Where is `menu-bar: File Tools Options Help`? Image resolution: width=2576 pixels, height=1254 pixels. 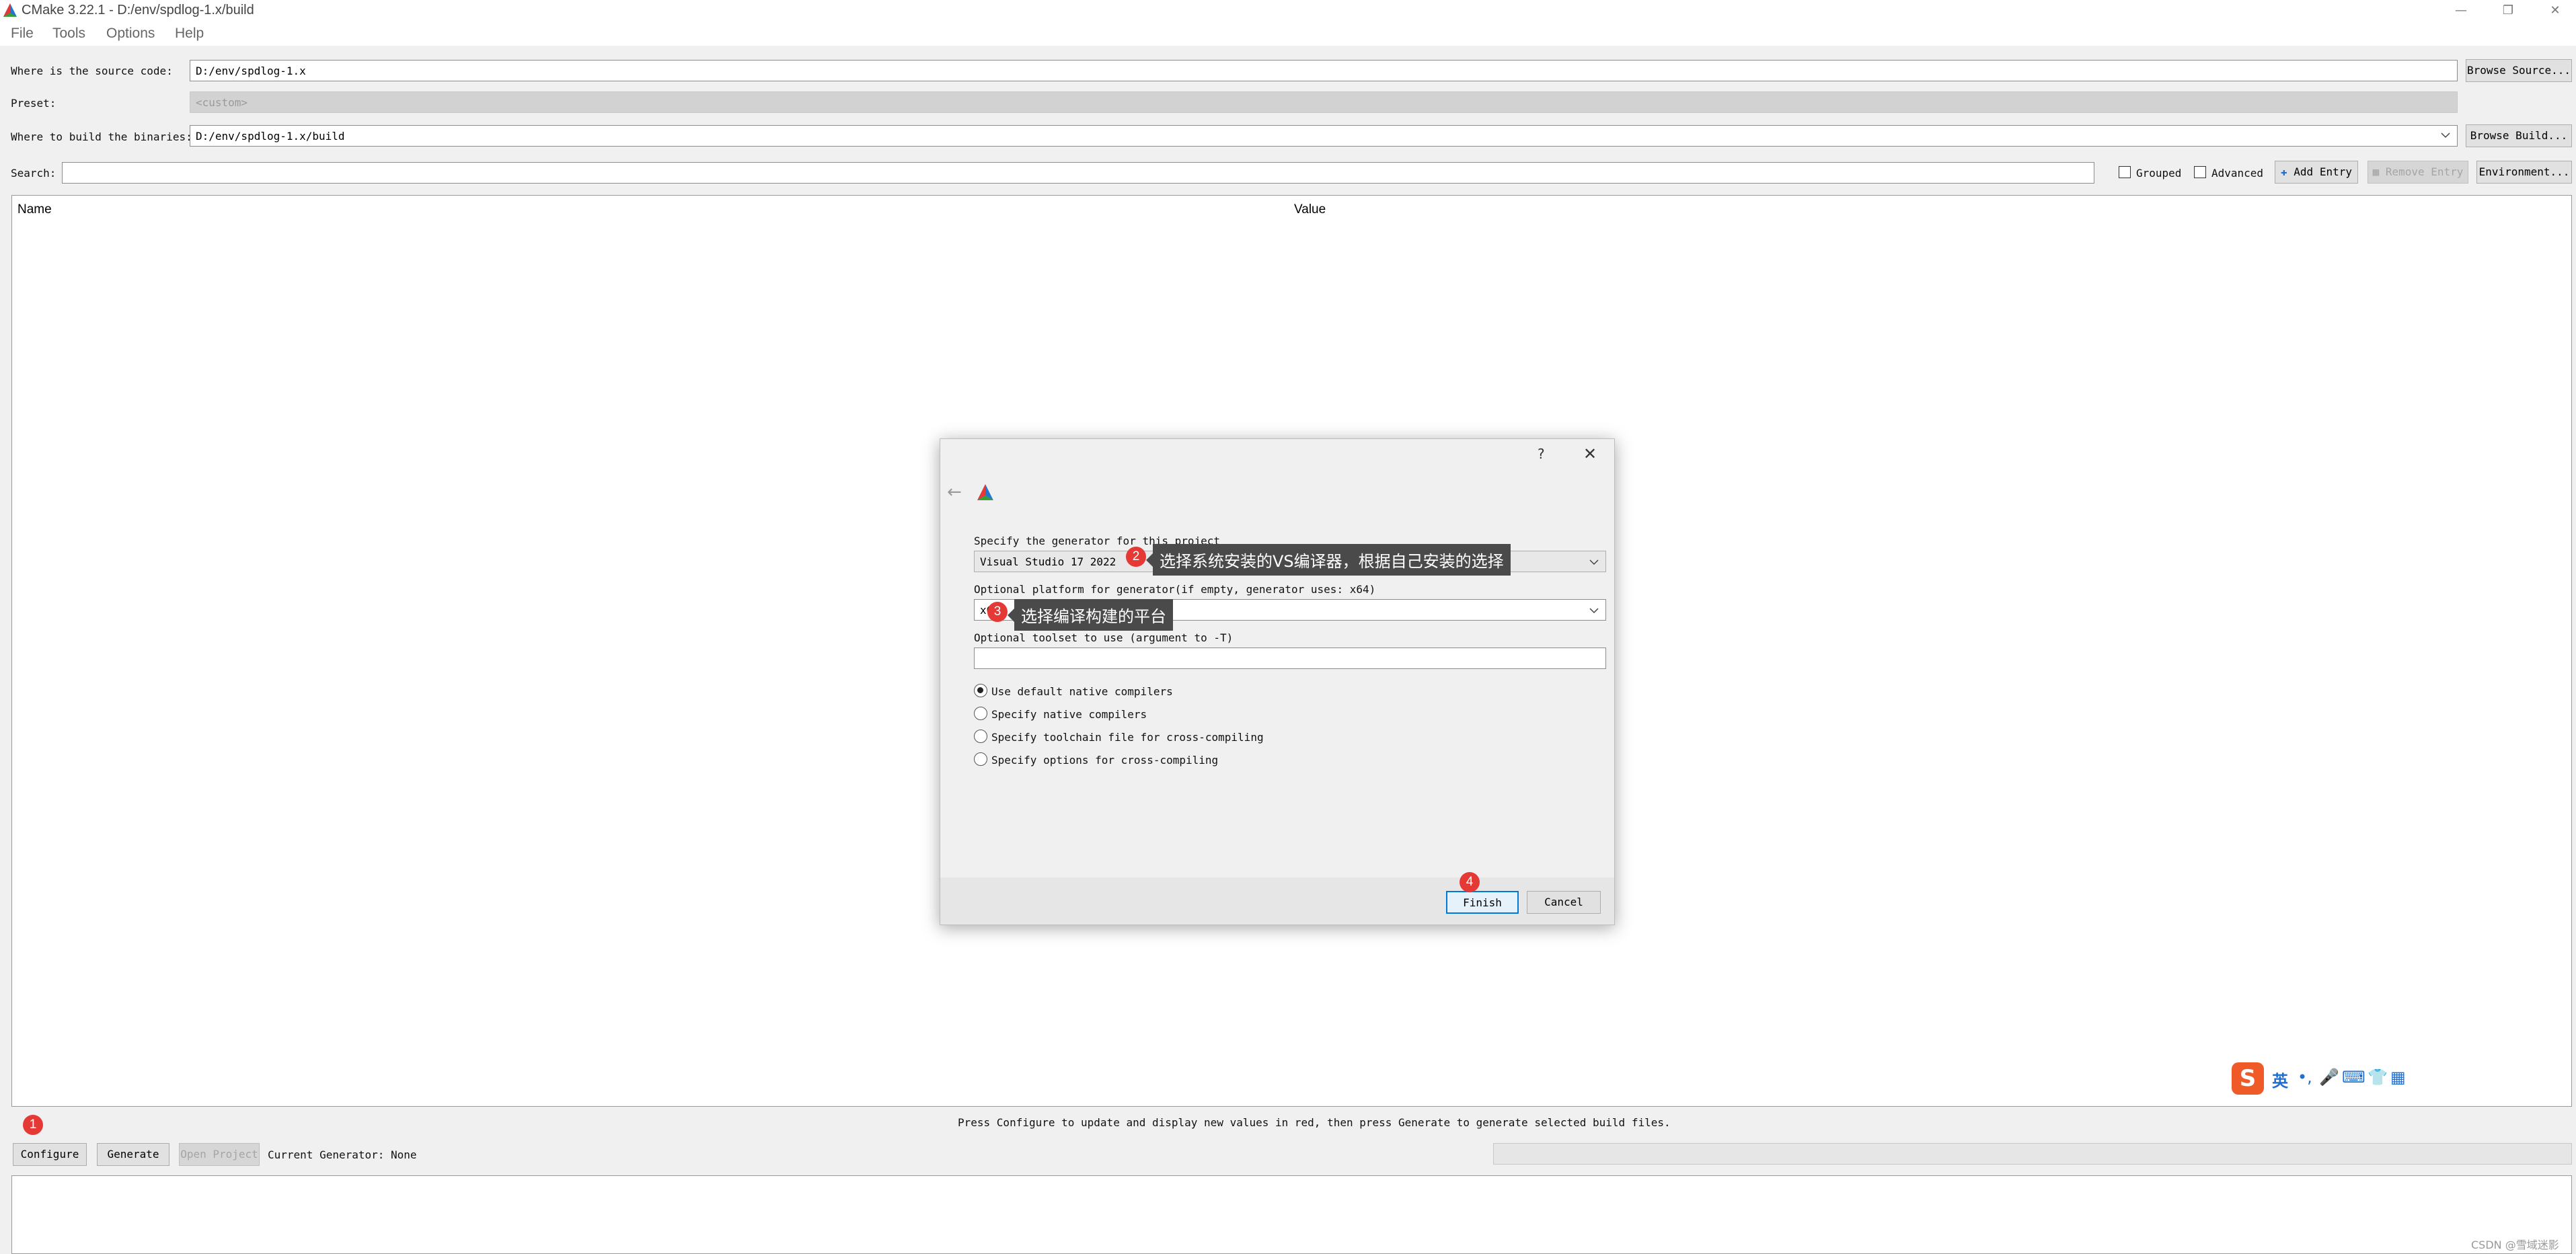 menu-bar: File Tools Options Help is located at coordinates (1288, 34).